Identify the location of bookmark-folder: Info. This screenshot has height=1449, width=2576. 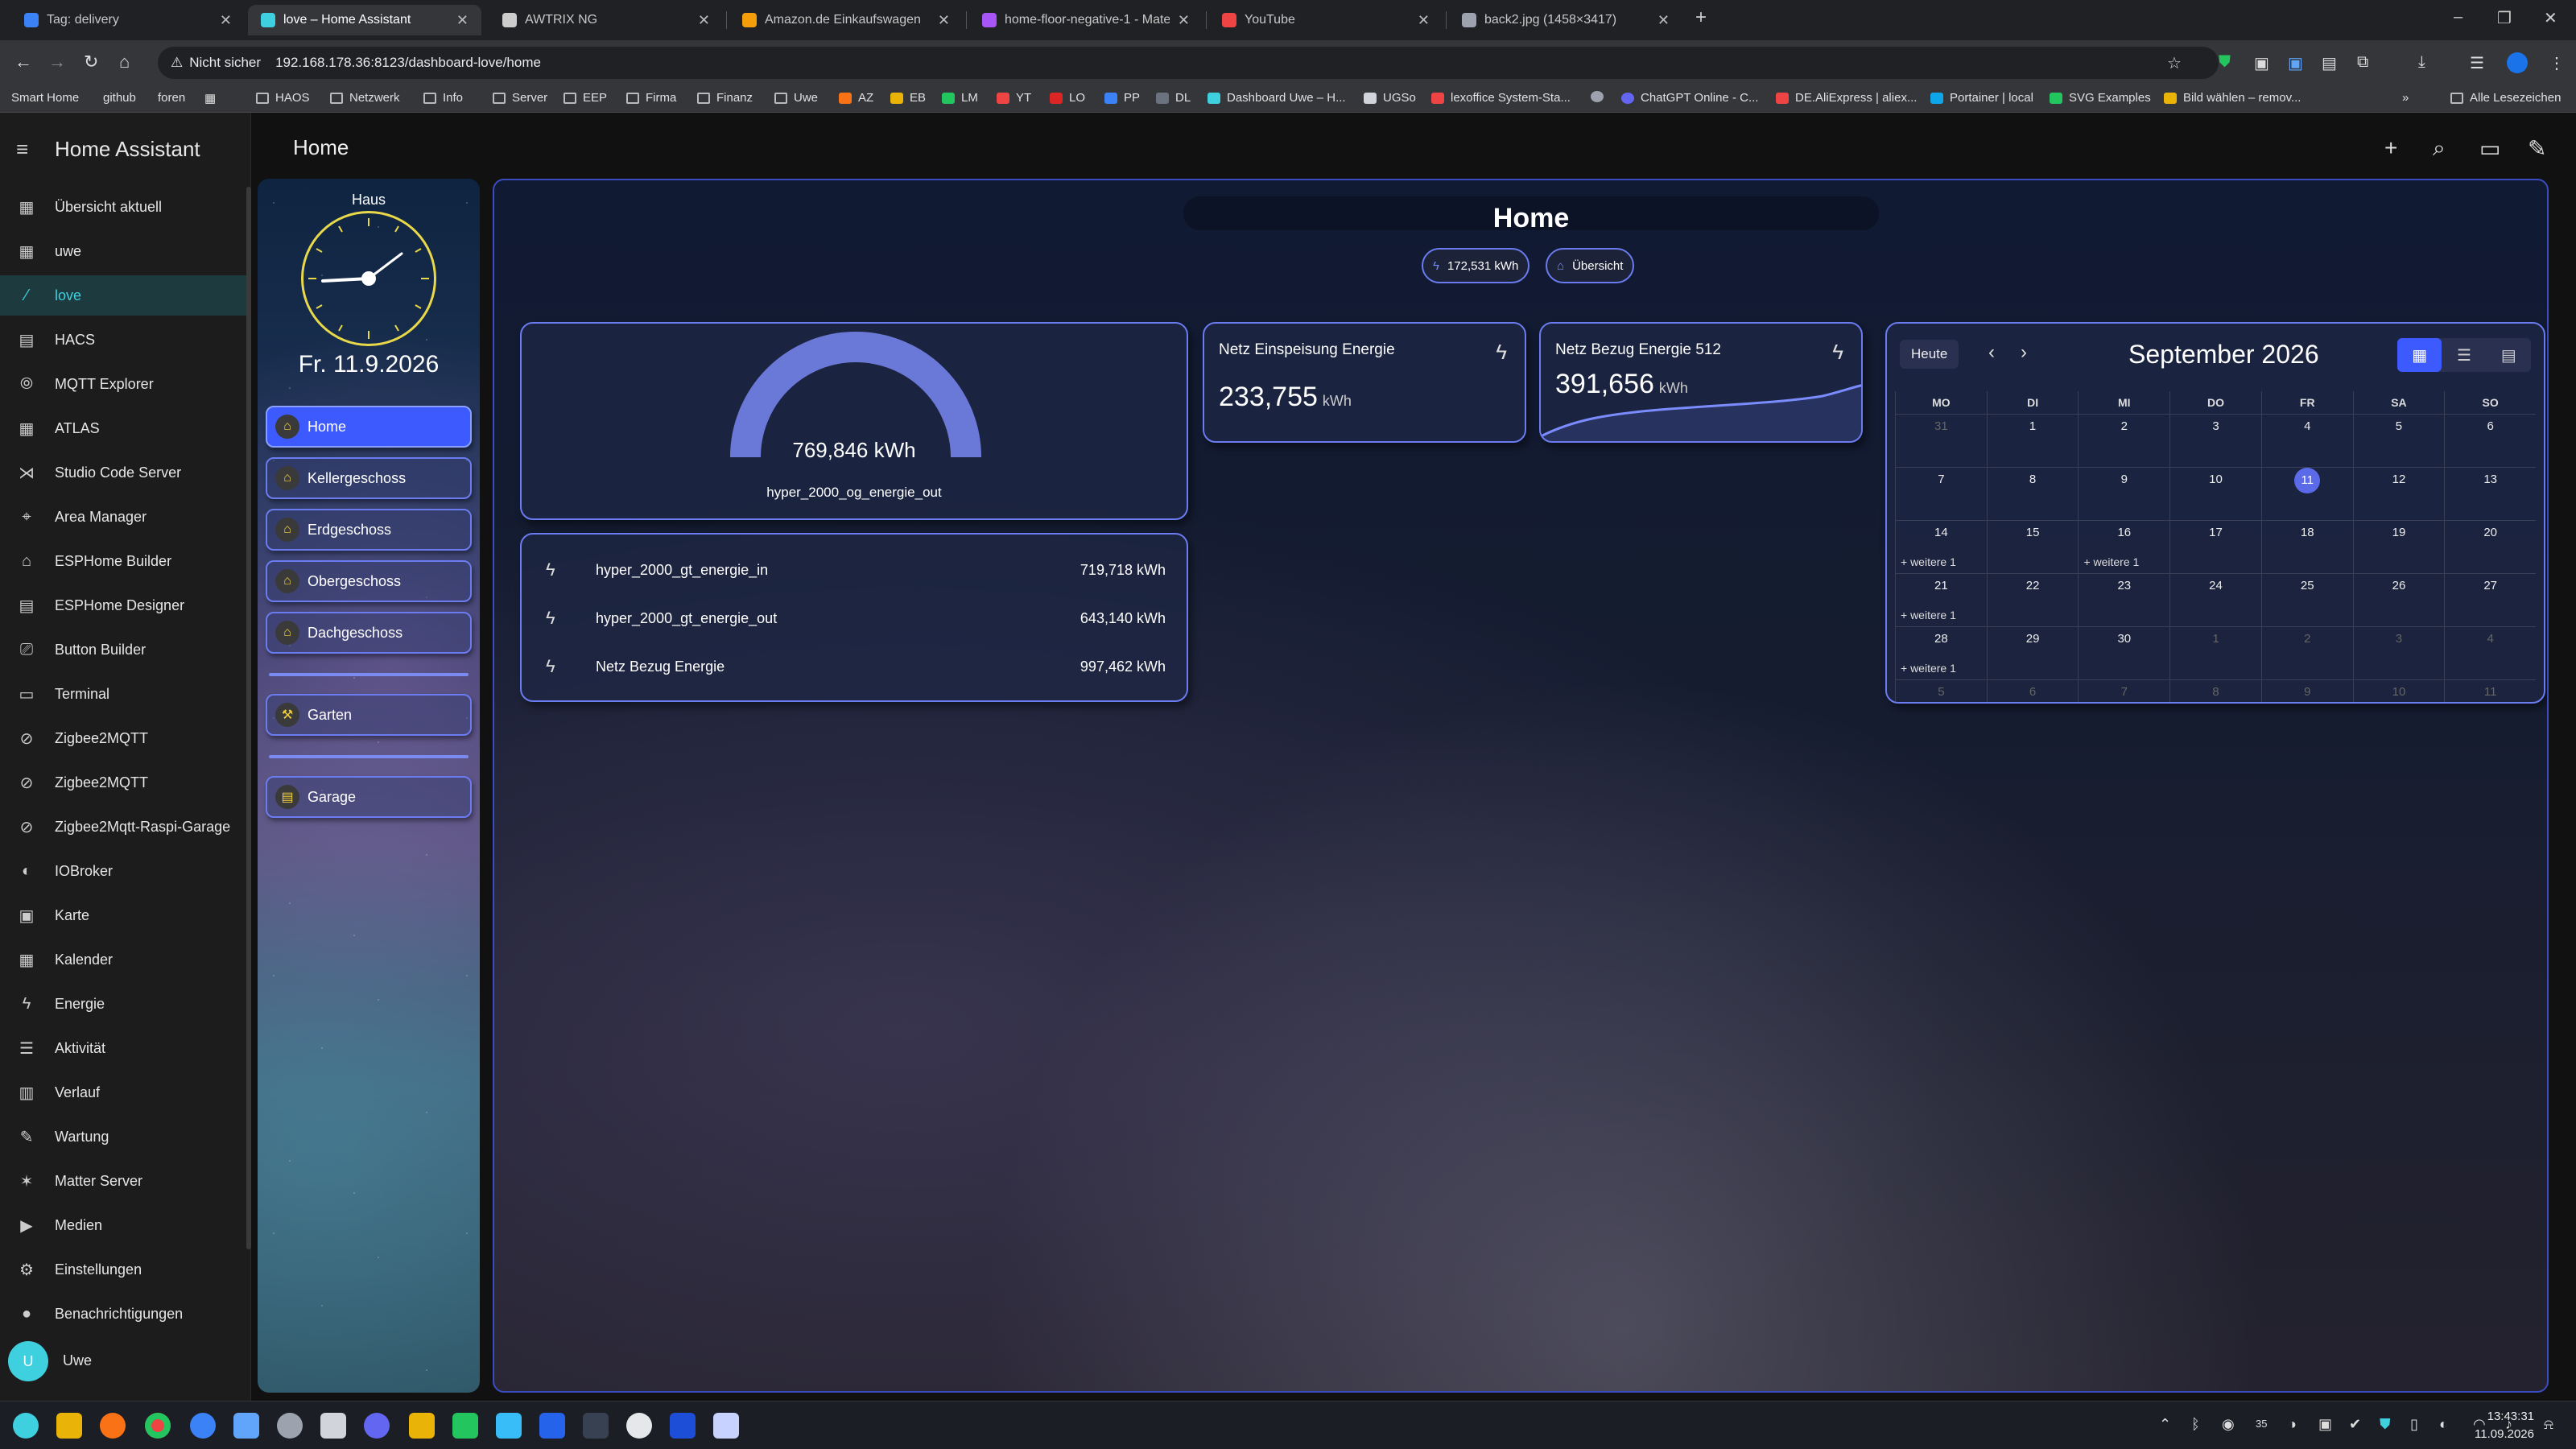
(443, 98).